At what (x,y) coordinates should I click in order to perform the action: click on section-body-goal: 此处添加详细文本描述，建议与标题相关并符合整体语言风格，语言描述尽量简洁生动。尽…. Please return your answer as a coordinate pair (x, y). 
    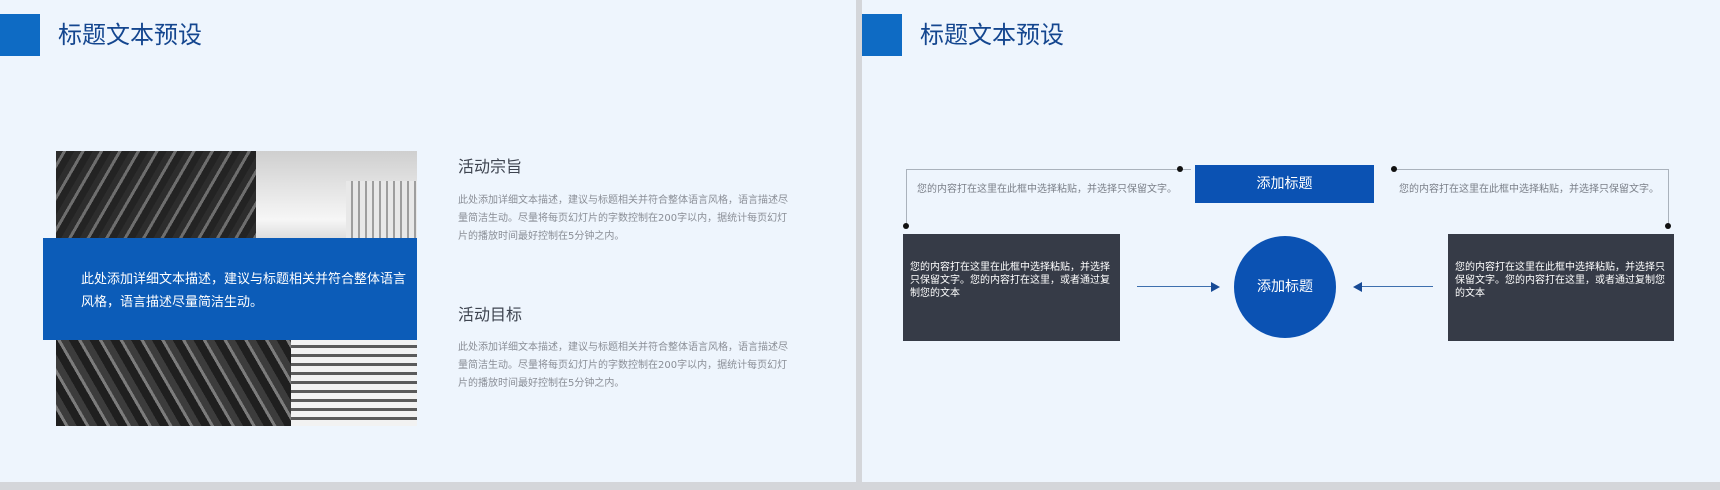
    Looking at the image, I should click on (623, 365).